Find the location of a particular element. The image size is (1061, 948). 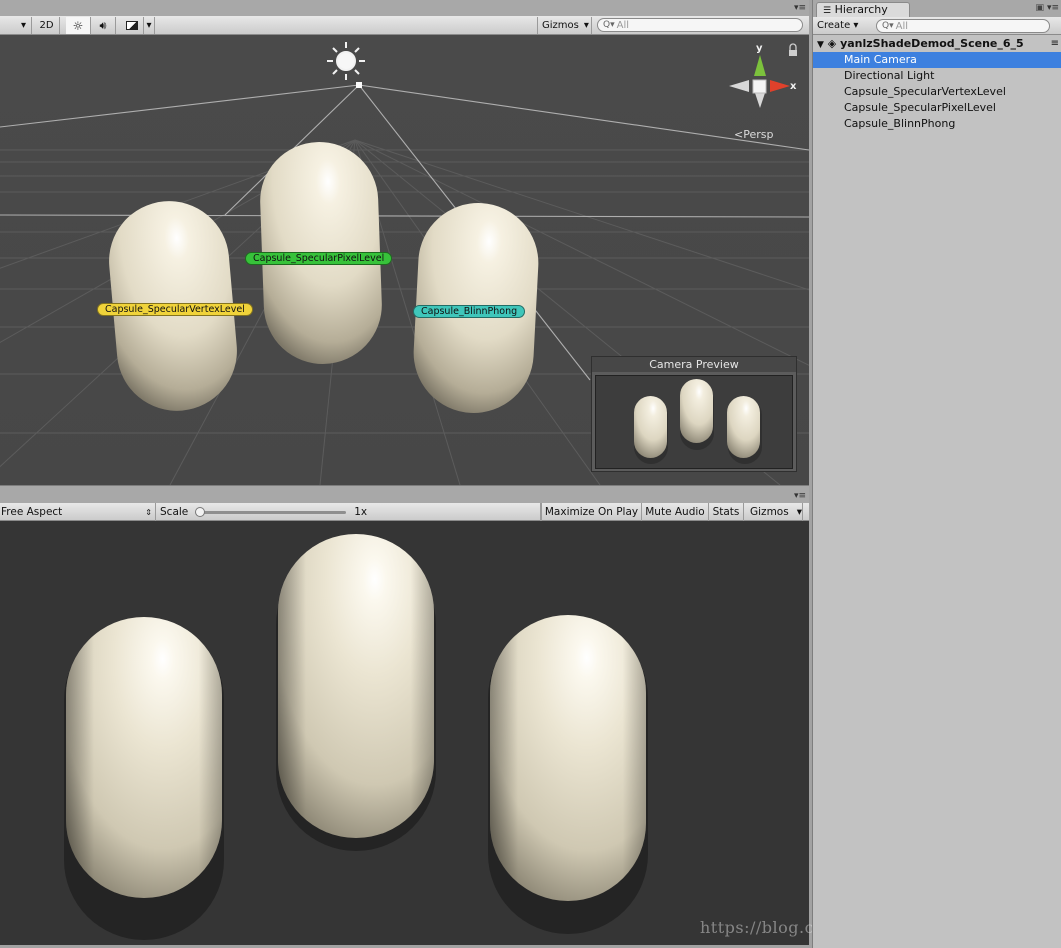

hierarchy-item-label: Main Camera is located at coordinates (880, 59).